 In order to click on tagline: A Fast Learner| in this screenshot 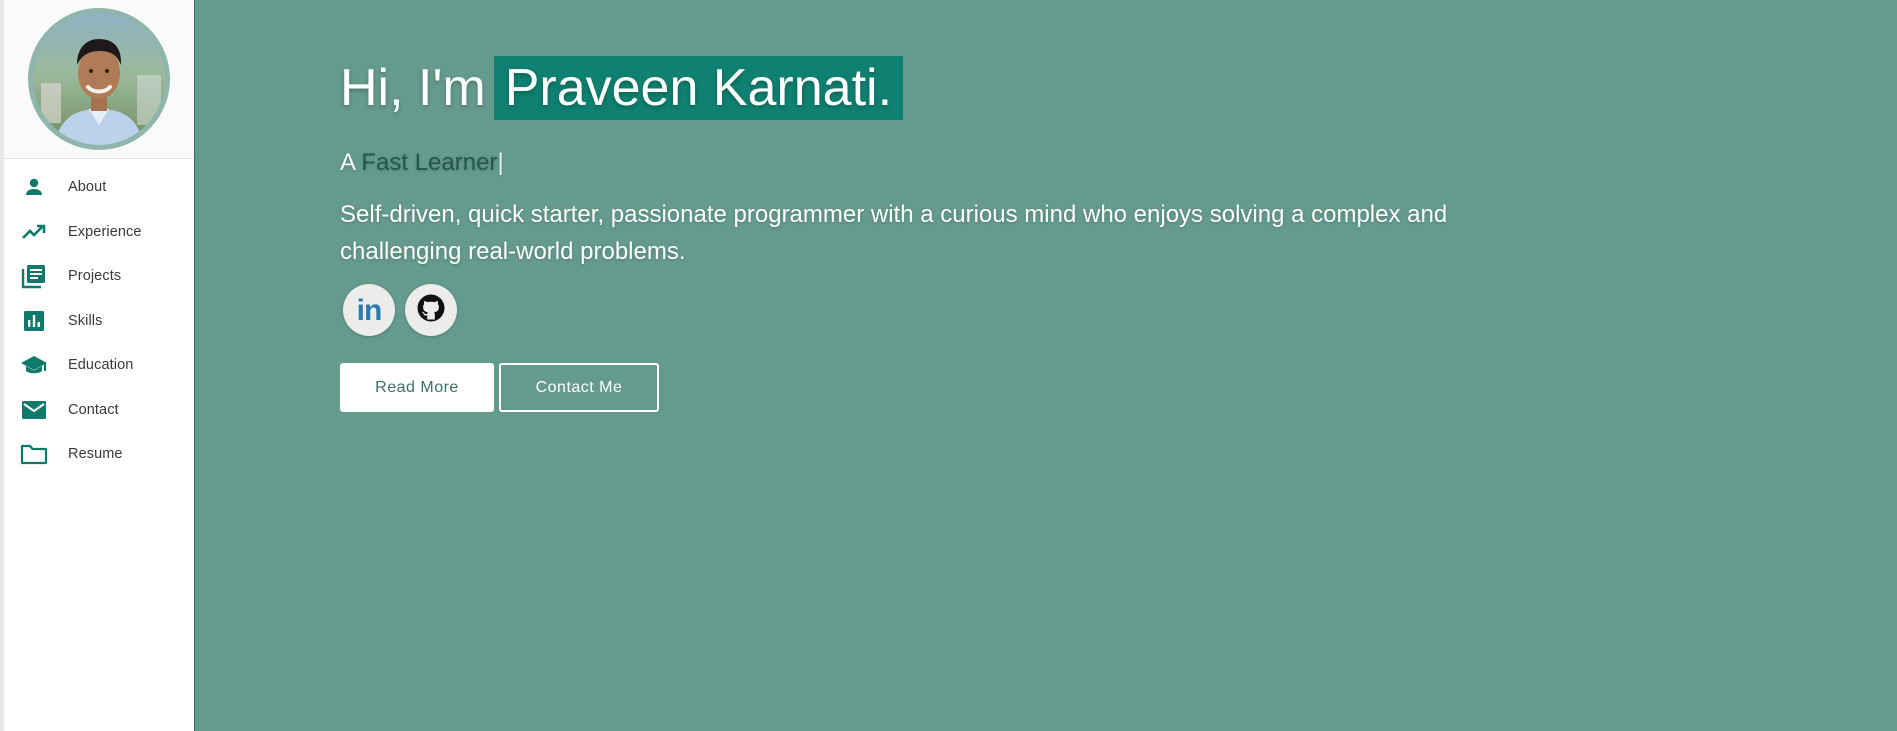, I will do `click(980, 163)`.